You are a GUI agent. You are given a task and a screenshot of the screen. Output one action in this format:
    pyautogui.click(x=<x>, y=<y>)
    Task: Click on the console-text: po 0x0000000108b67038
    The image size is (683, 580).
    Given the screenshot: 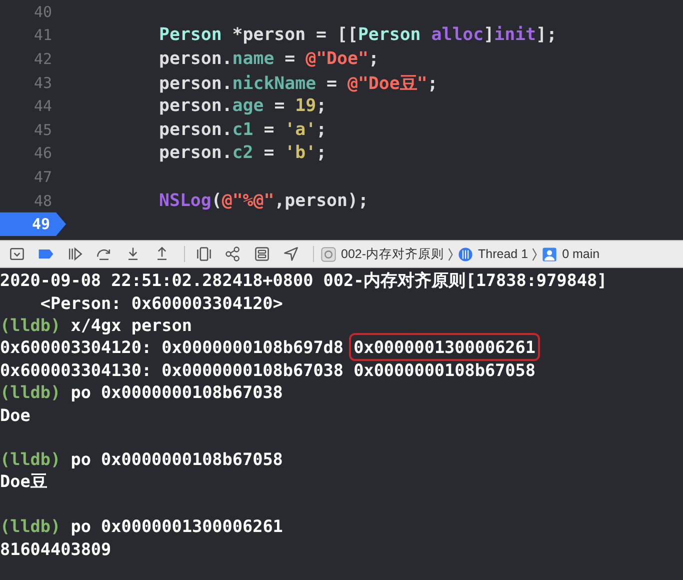 What is the action you would take?
    pyautogui.click(x=176, y=392)
    